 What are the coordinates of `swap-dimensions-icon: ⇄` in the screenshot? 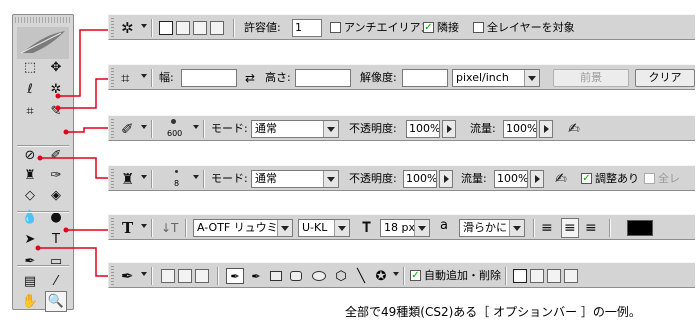 It's located at (250, 78).